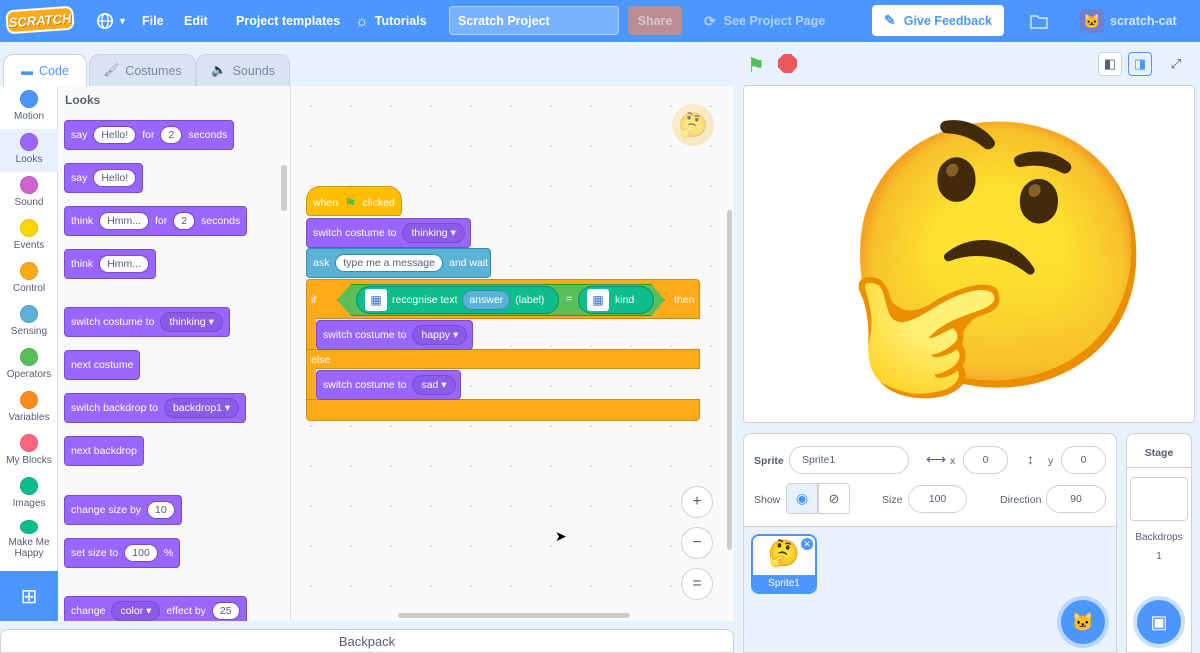 This screenshot has width=1200, height=653. What do you see at coordinates (1159, 499) in the screenshot?
I see `backdrop-thumbnail` at bounding box center [1159, 499].